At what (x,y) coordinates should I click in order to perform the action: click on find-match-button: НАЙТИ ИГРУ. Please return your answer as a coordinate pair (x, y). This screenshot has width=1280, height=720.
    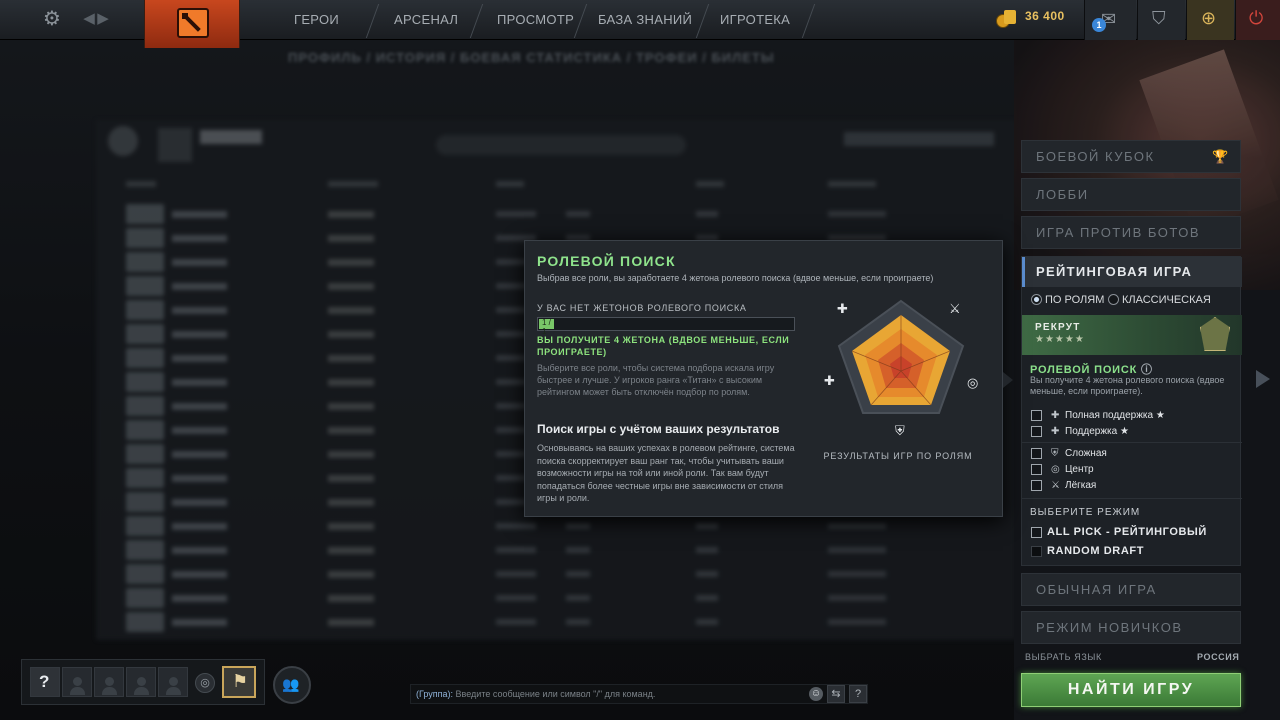
    Looking at the image, I should click on (1131, 690).